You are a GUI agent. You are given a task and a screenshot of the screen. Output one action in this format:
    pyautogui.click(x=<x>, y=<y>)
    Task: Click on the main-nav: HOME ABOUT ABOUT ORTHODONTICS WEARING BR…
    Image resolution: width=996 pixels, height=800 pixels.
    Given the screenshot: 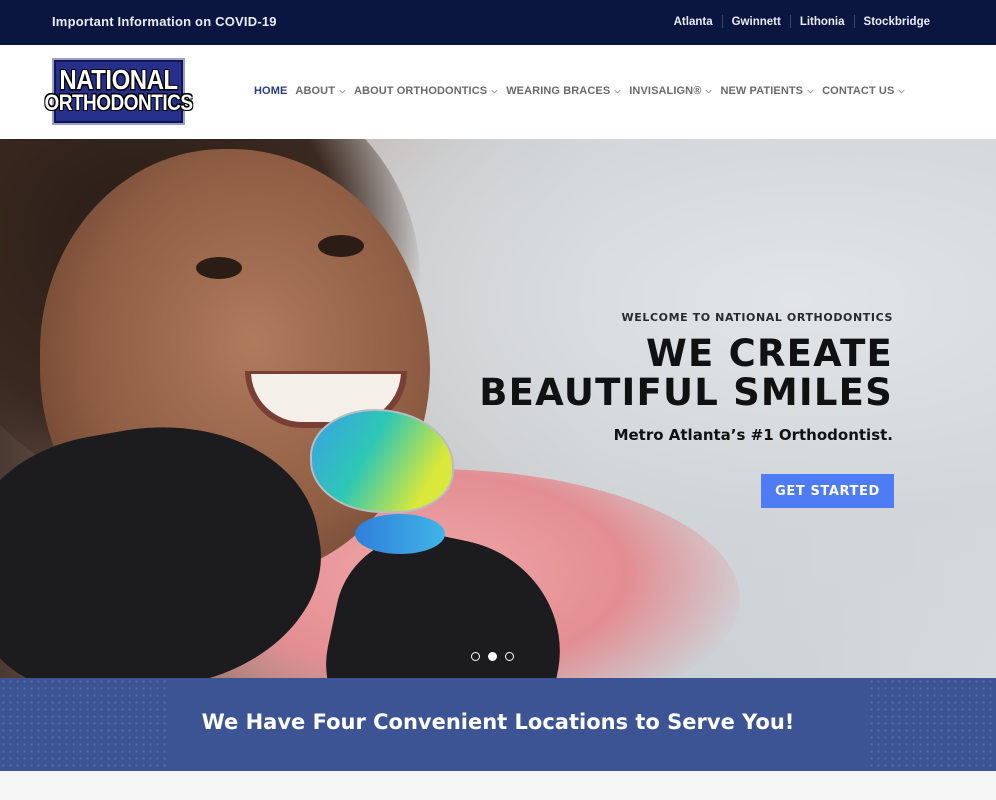 What is the action you would take?
    pyautogui.click(x=583, y=91)
    